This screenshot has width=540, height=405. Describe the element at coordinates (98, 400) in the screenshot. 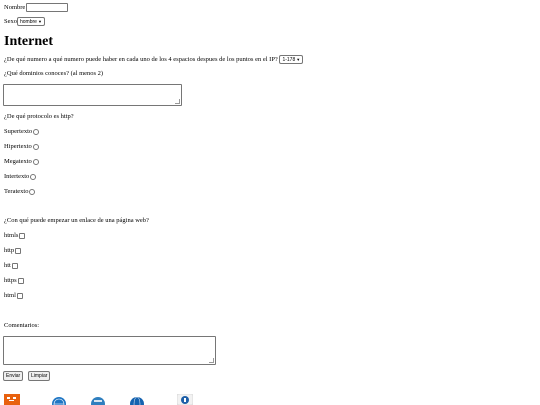

I see `css-badge-icon` at that location.